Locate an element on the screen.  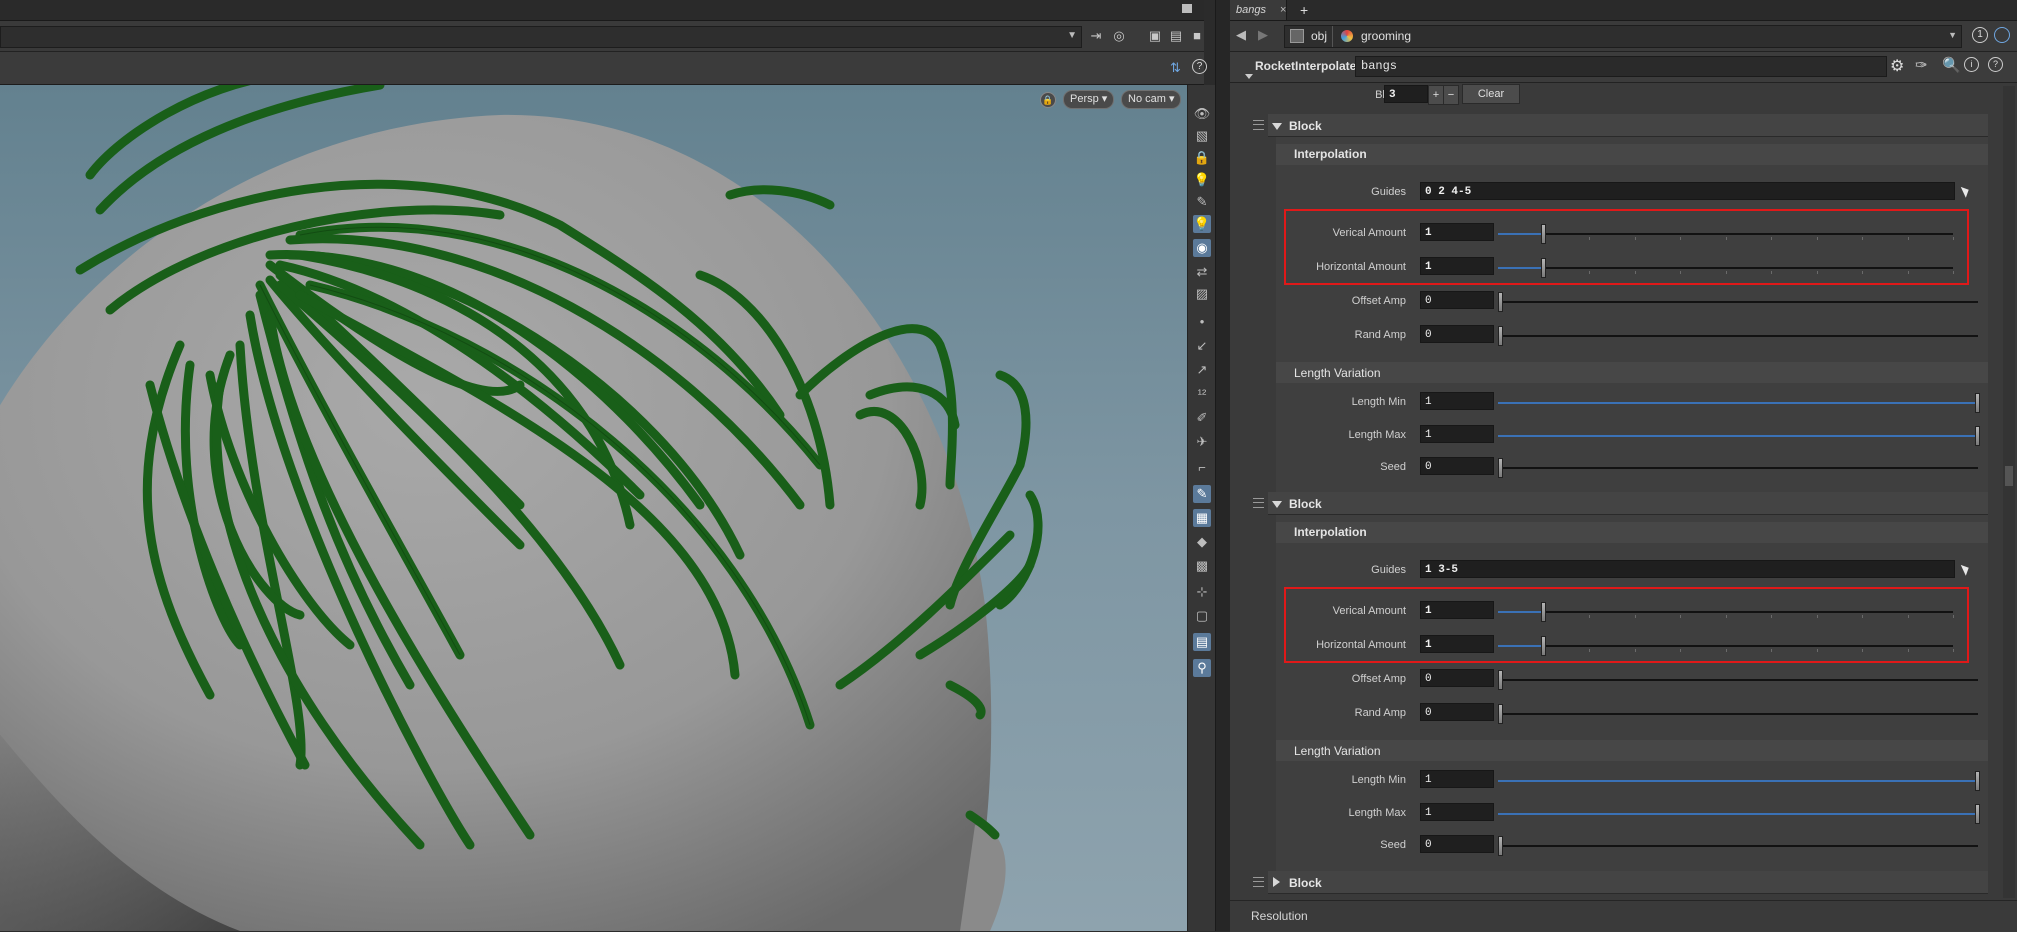
block-count-field: 3 is located at coordinates (1406, 94).